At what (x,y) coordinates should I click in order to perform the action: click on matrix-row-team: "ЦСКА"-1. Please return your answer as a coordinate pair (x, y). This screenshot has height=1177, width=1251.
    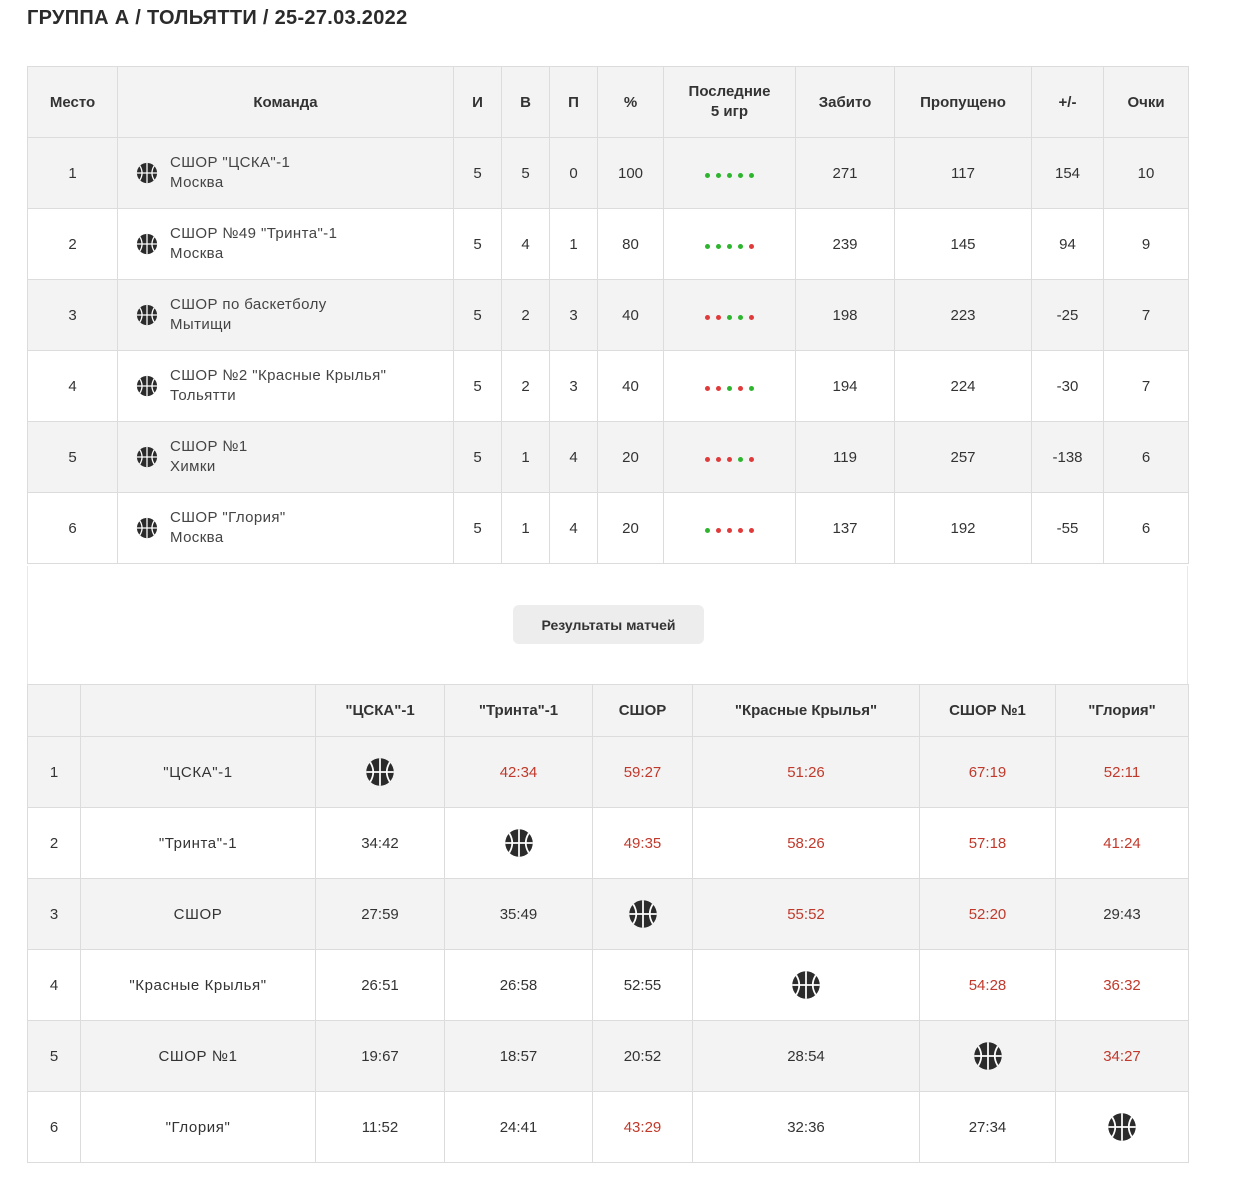
    Looking at the image, I should click on (198, 772).